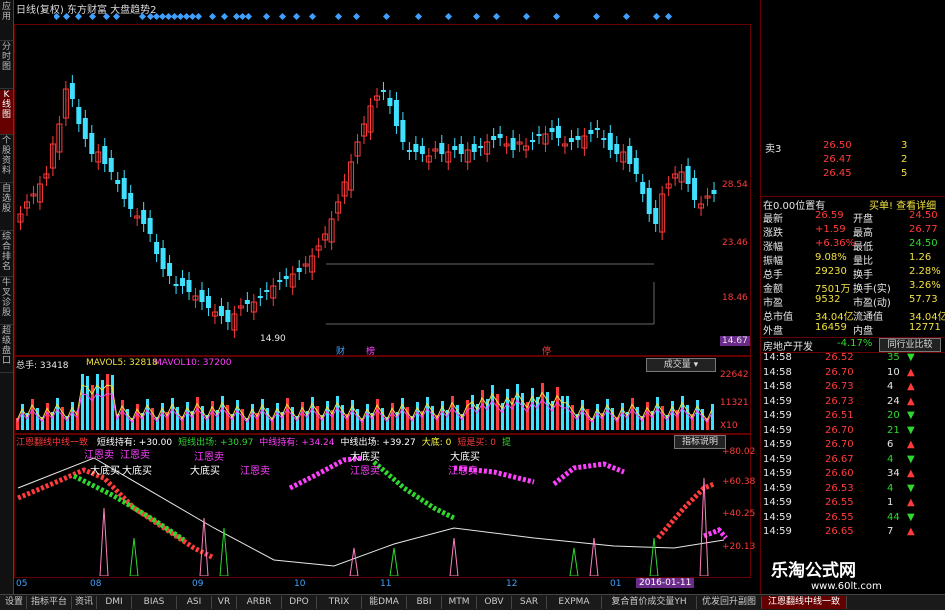 The width and height of the screenshot is (945, 610). What do you see at coordinates (574, 602) in the screenshot?
I see `bottom-tab-15: EXPMA` at bounding box center [574, 602].